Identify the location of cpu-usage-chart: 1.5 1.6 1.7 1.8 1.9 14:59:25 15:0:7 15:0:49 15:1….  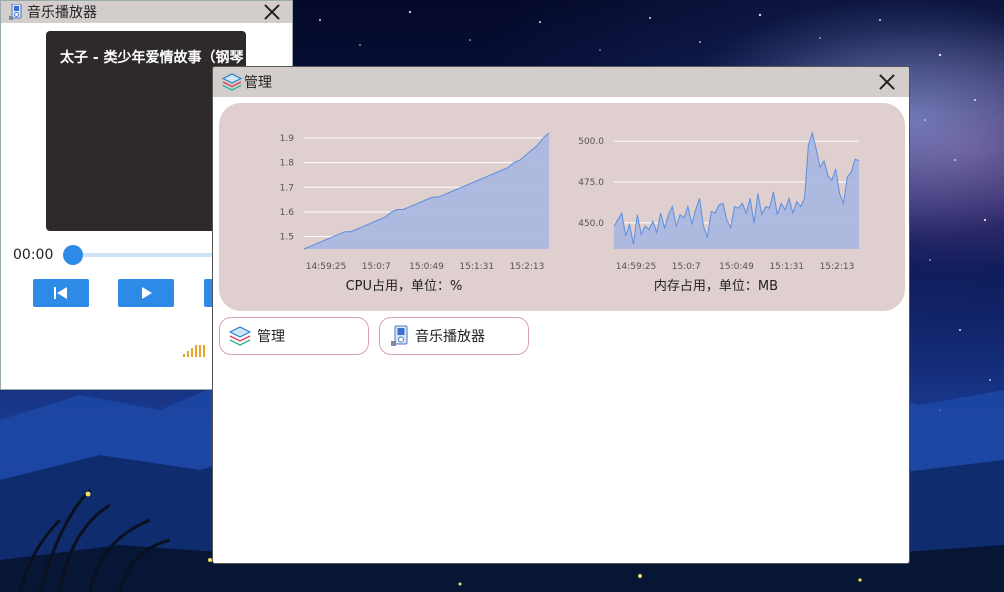
(415, 202).